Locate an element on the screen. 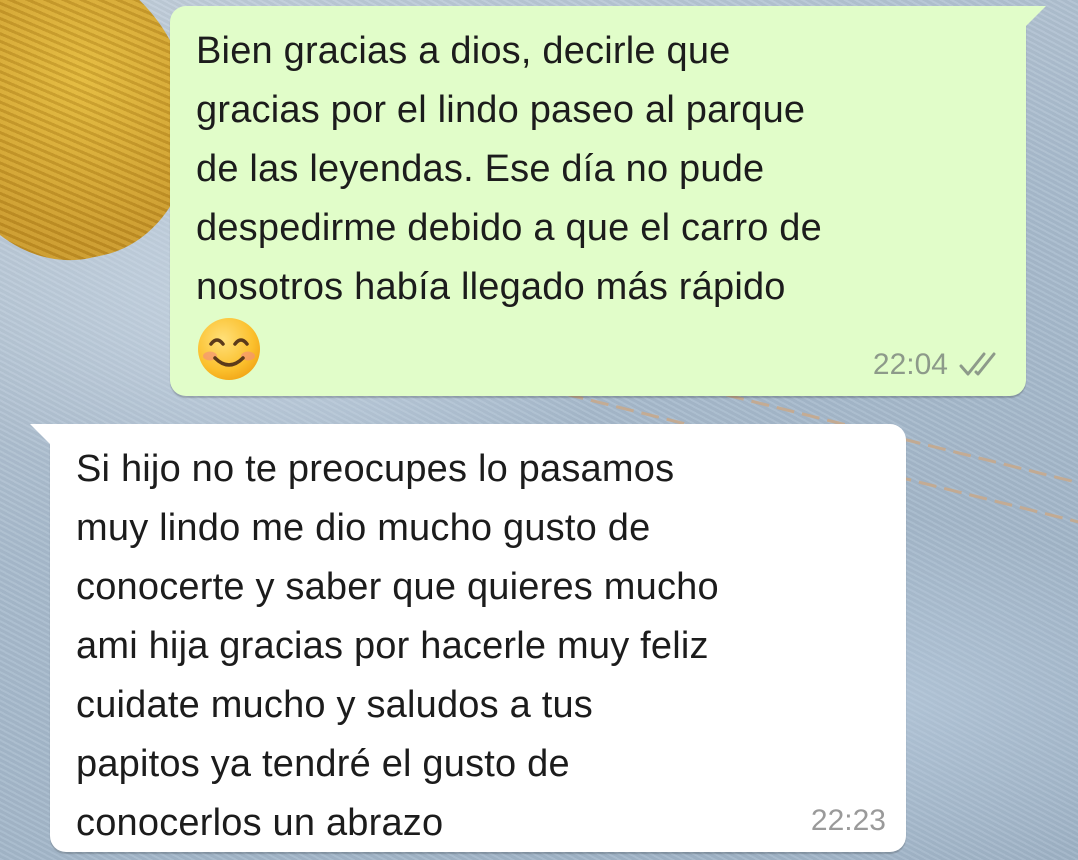 The width and height of the screenshot is (1078, 860). double-check-icon is located at coordinates (977, 364).